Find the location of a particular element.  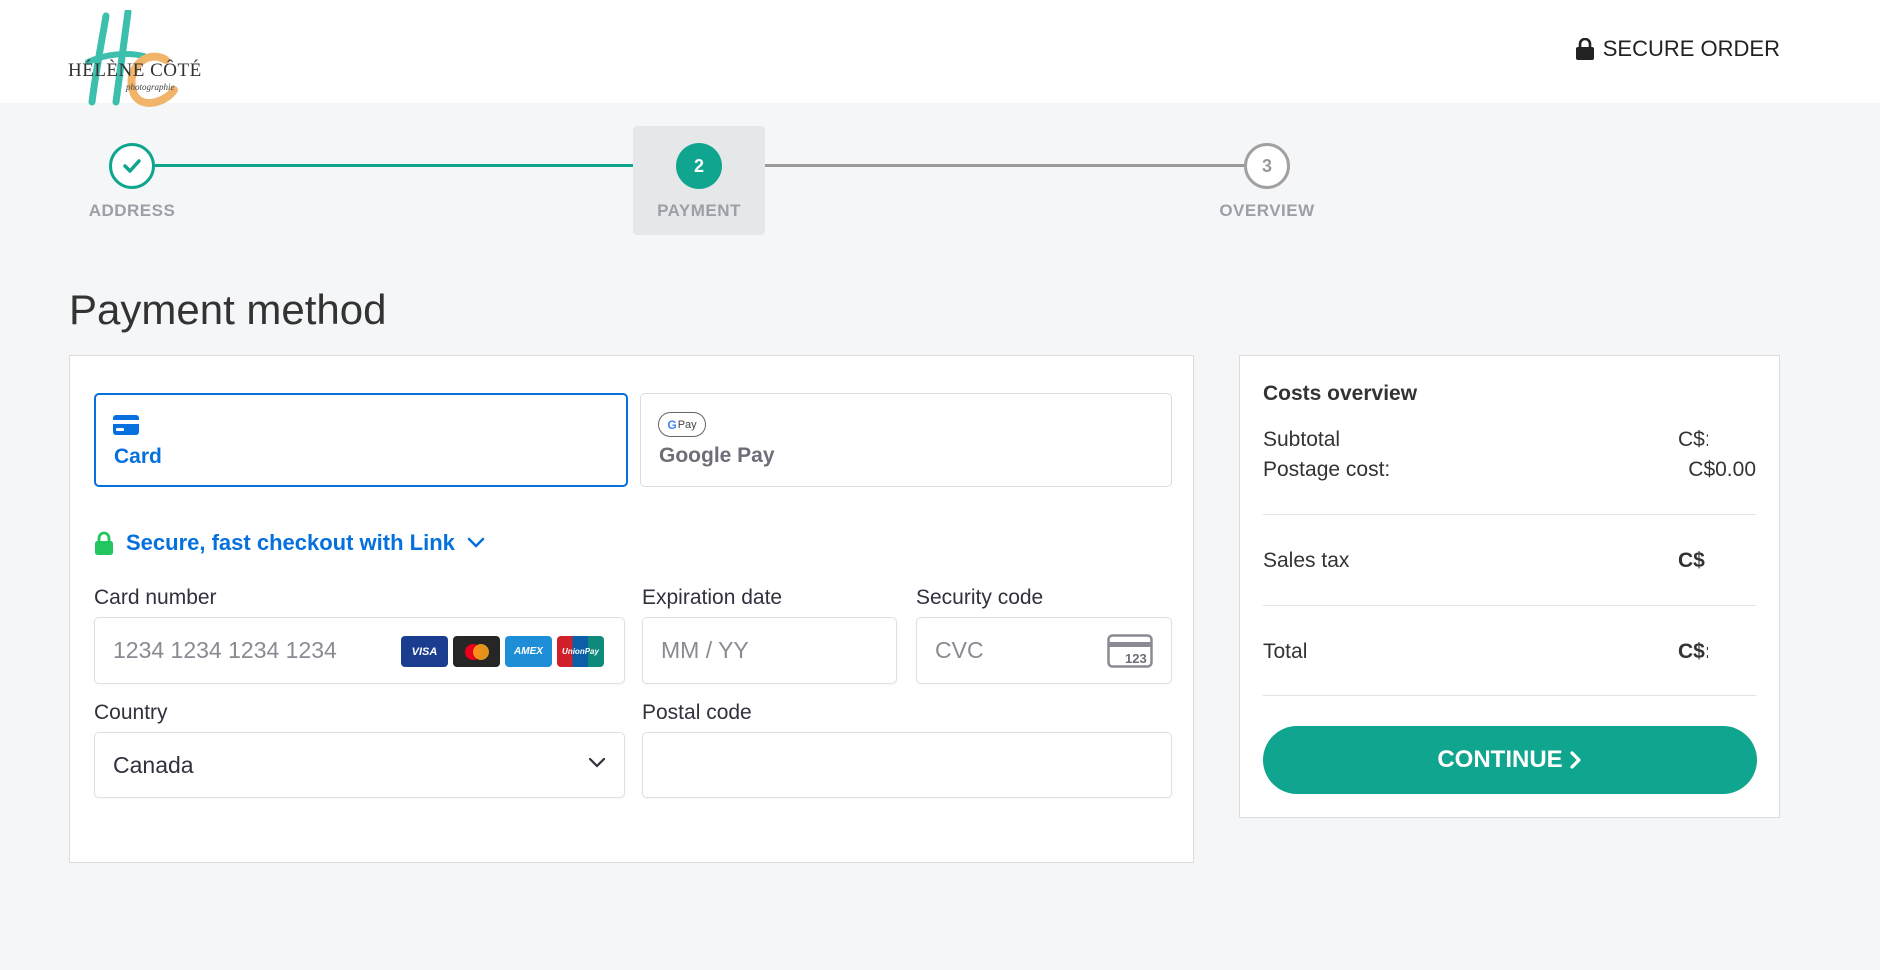

checkmark-icon is located at coordinates (132, 166).